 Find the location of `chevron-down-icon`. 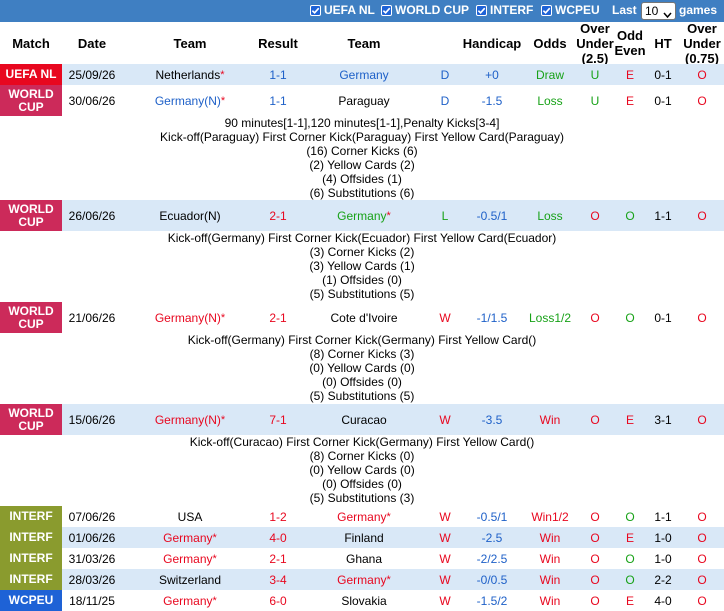

chevron-down-icon is located at coordinates (667, 15).